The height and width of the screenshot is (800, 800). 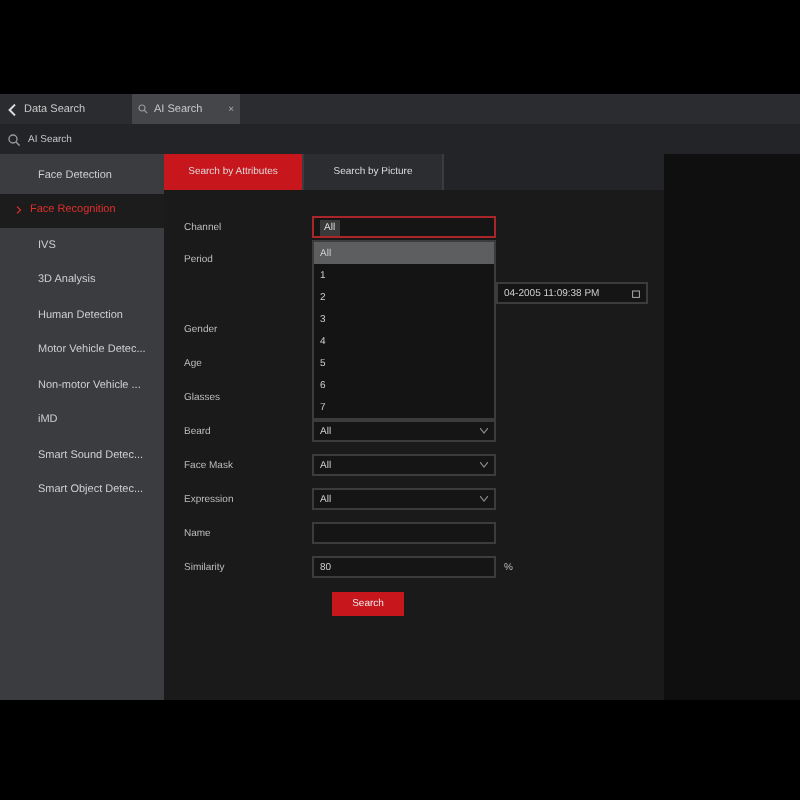 What do you see at coordinates (636, 293) in the screenshot?
I see `calendar-icon` at bounding box center [636, 293].